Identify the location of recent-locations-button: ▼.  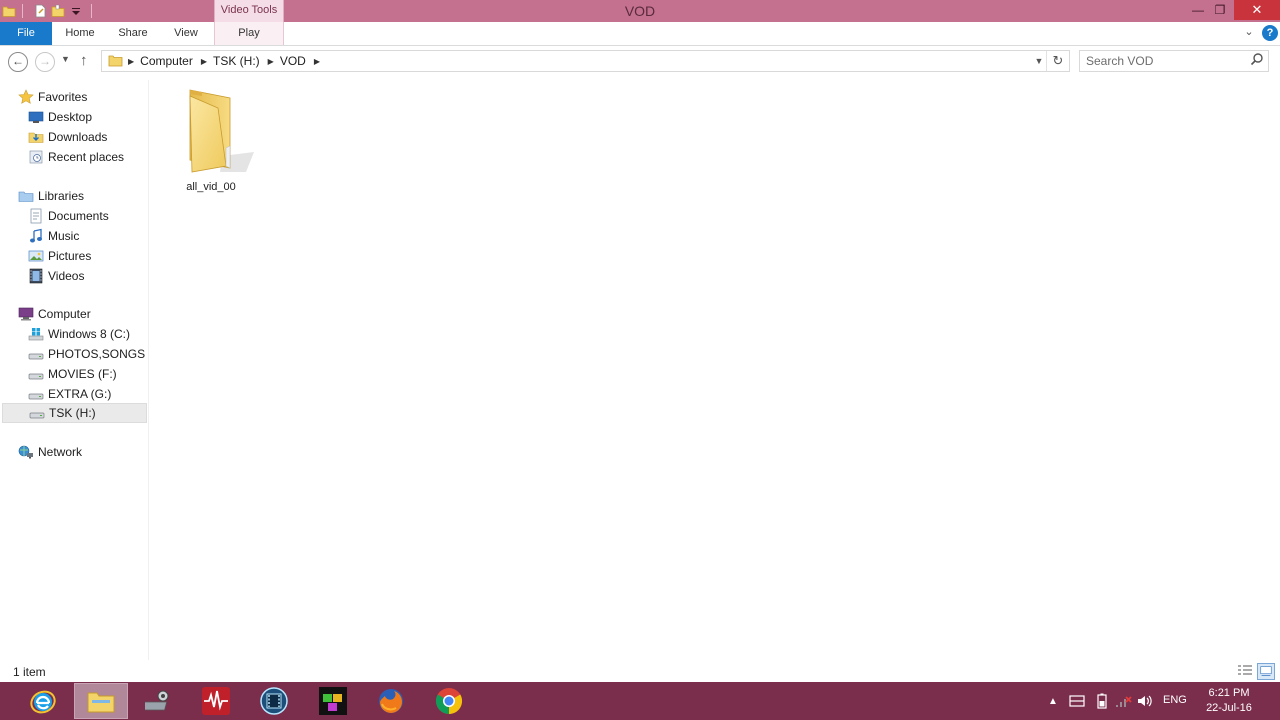
(65, 59).